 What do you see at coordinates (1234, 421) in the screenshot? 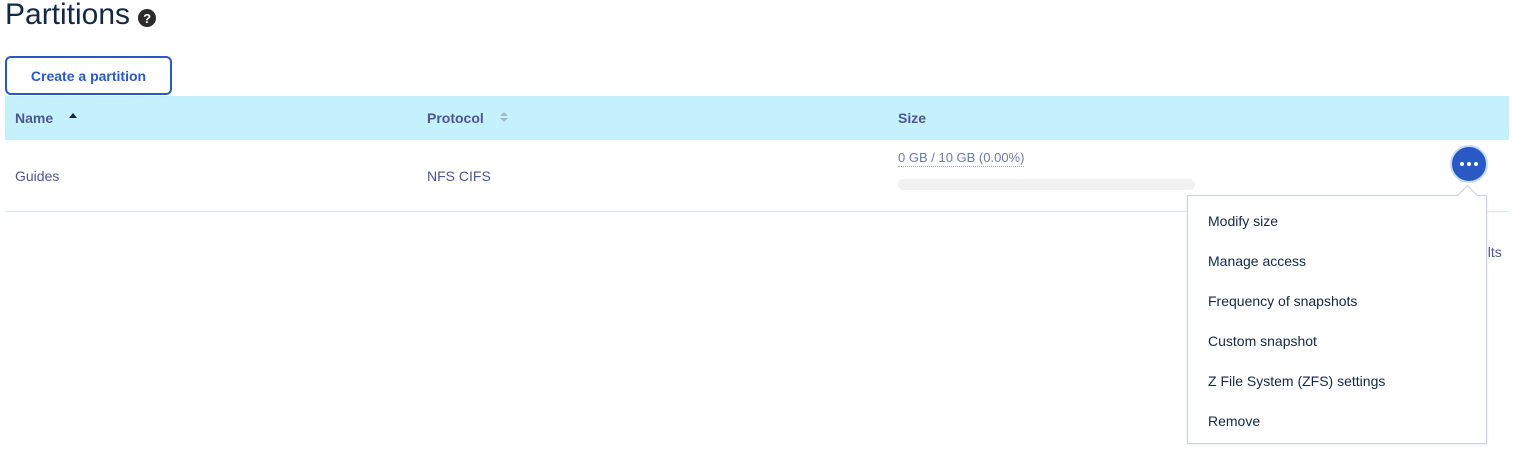
I see `menu-item-remove: Remove` at bounding box center [1234, 421].